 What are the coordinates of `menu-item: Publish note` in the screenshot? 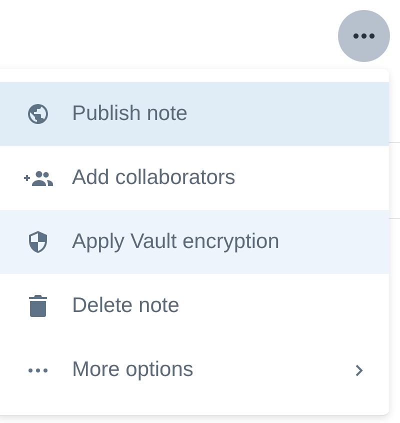 It's located at (194, 114).